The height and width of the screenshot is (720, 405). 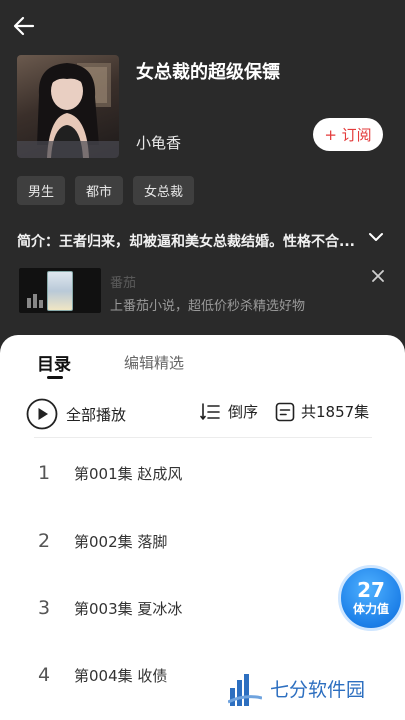 What do you see at coordinates (208, 306) in the screenshot?
I see `ad-description: 上番茄小说，超低价秒杀精选好物` at bounding box center [208, 306].